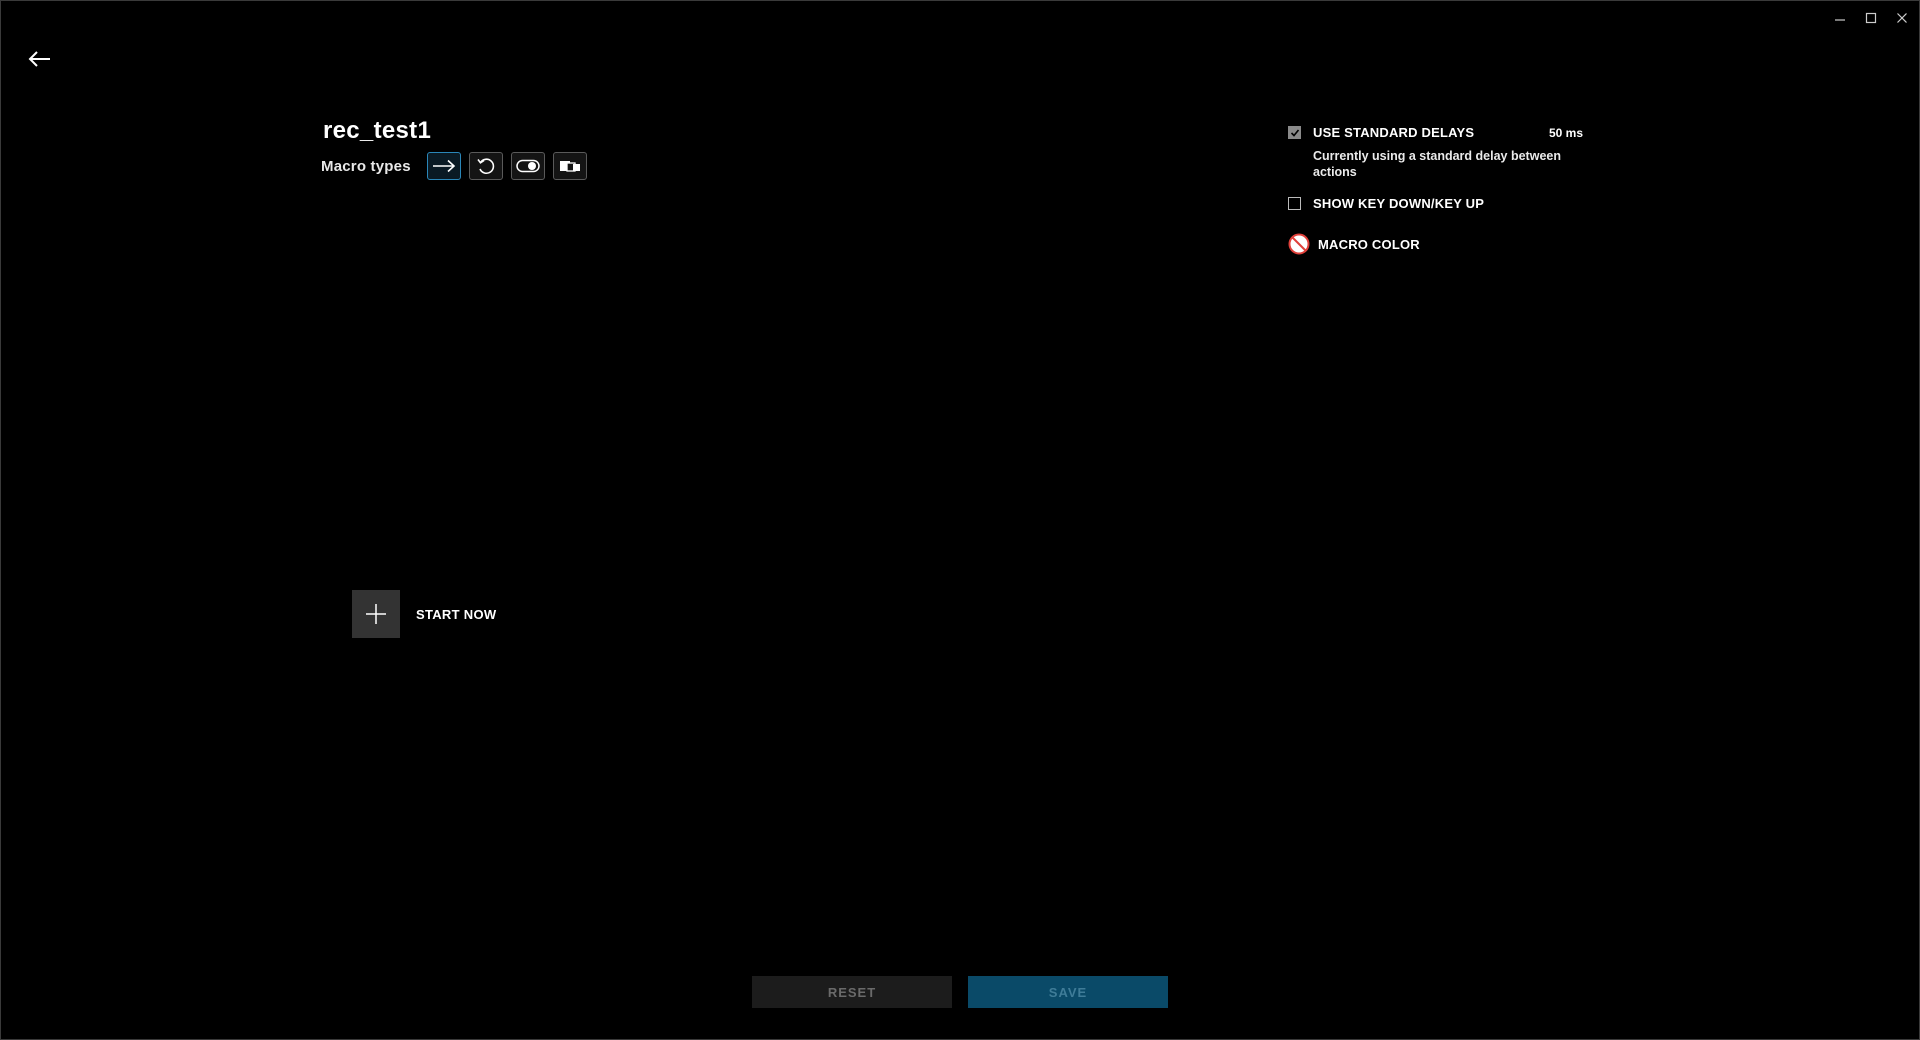 Image resolution: width=1920 pixels, height=1040 pixels. I want to click on check-icon, so click(1294, 132).